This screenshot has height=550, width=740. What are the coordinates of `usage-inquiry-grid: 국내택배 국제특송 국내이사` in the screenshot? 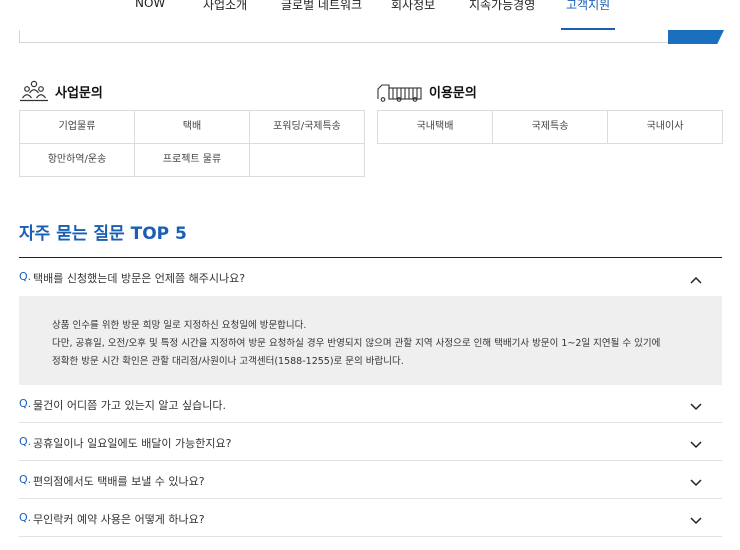 It's located at (550, 127).